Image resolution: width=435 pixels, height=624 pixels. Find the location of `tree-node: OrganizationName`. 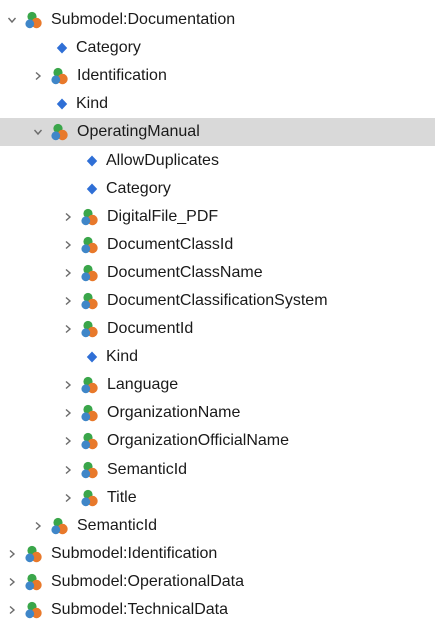

tree-node: OrganizationName is located at coordinates (217, 413).